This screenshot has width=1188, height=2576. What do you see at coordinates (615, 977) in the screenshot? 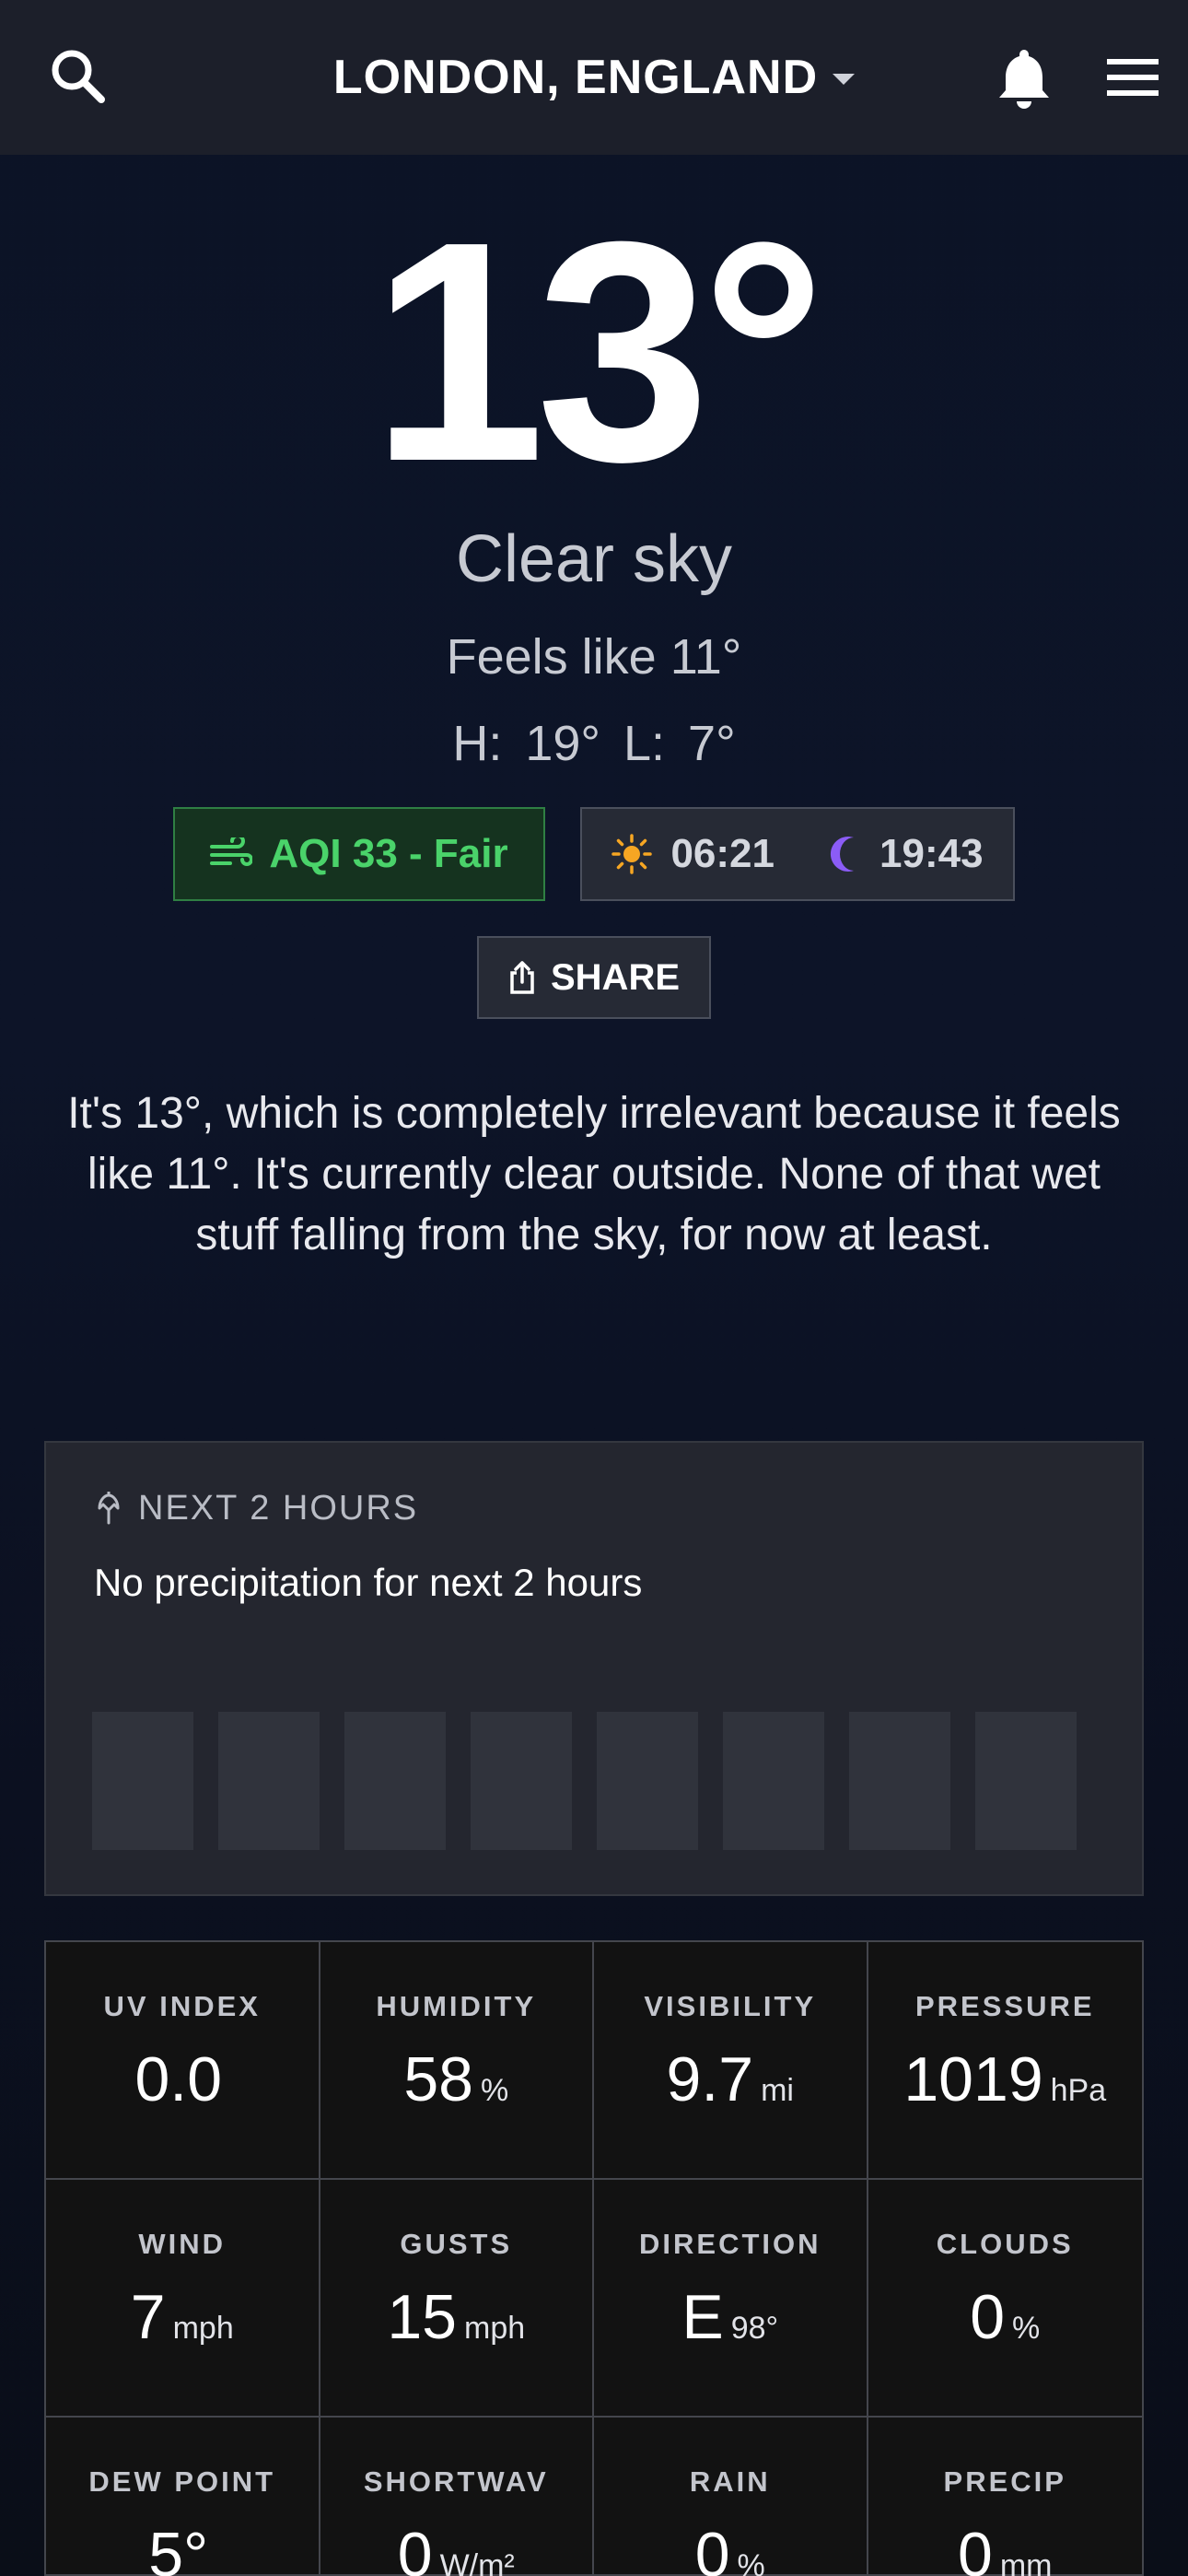
I see `share-label: SHARE` at bounding box center [615, 977].